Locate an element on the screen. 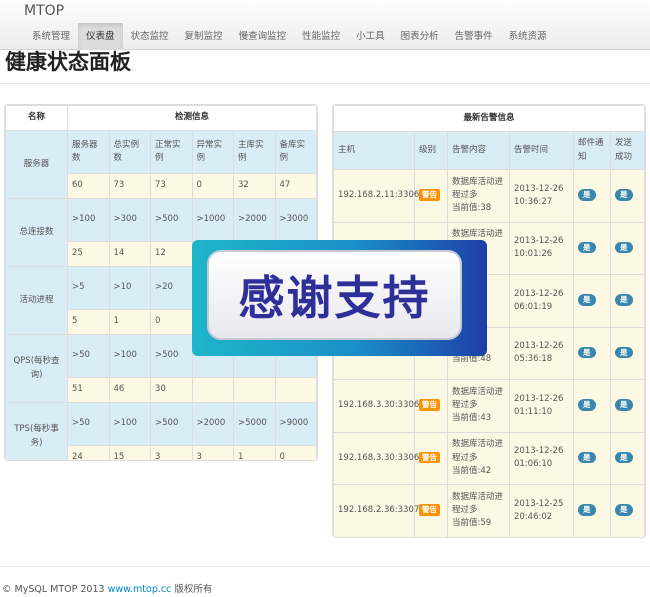 The height and width of the screenshot is (597, 650). footer: © MySQL MTOP 2013 www.mtop.cc 版权所有 is located at coordinates (107, 588).